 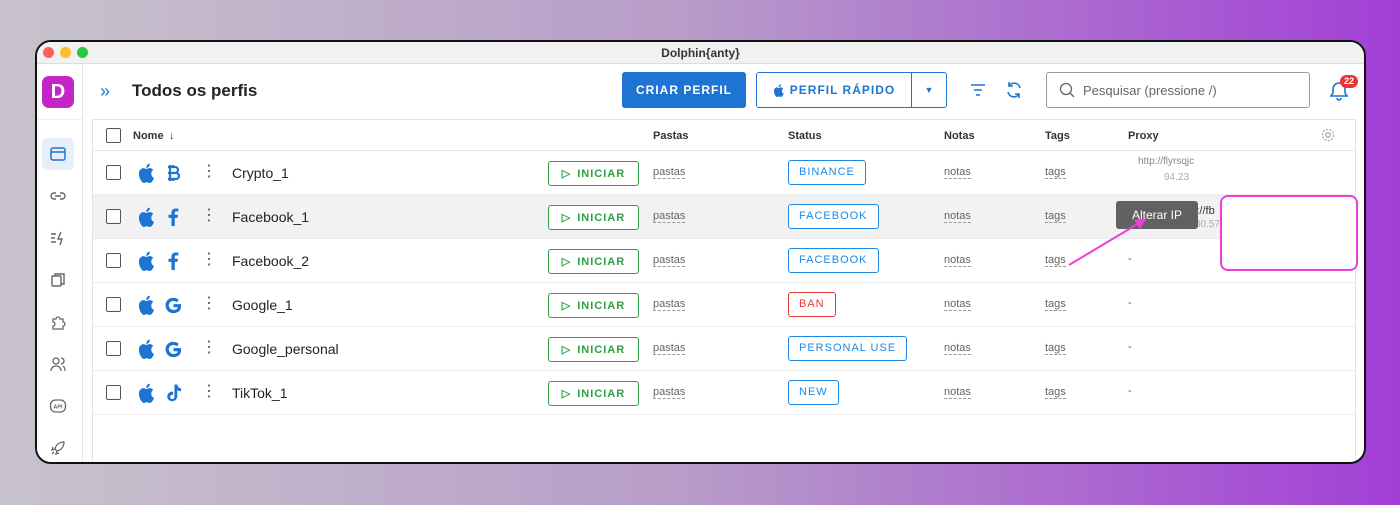 I want to click on status-badge: BINANCE, so click(x=827, y=172).